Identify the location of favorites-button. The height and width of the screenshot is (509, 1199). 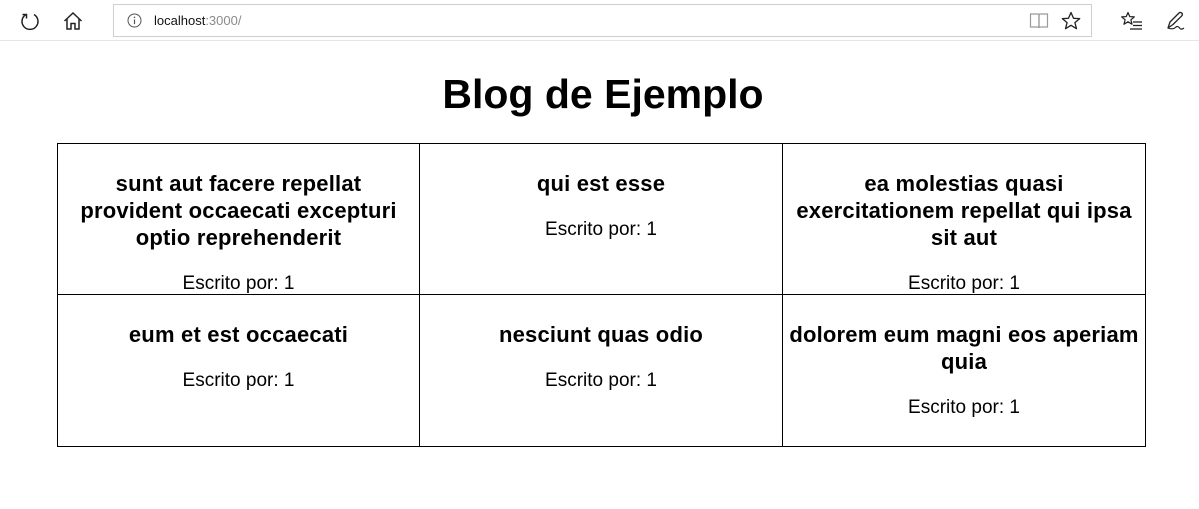
(1132, 21).